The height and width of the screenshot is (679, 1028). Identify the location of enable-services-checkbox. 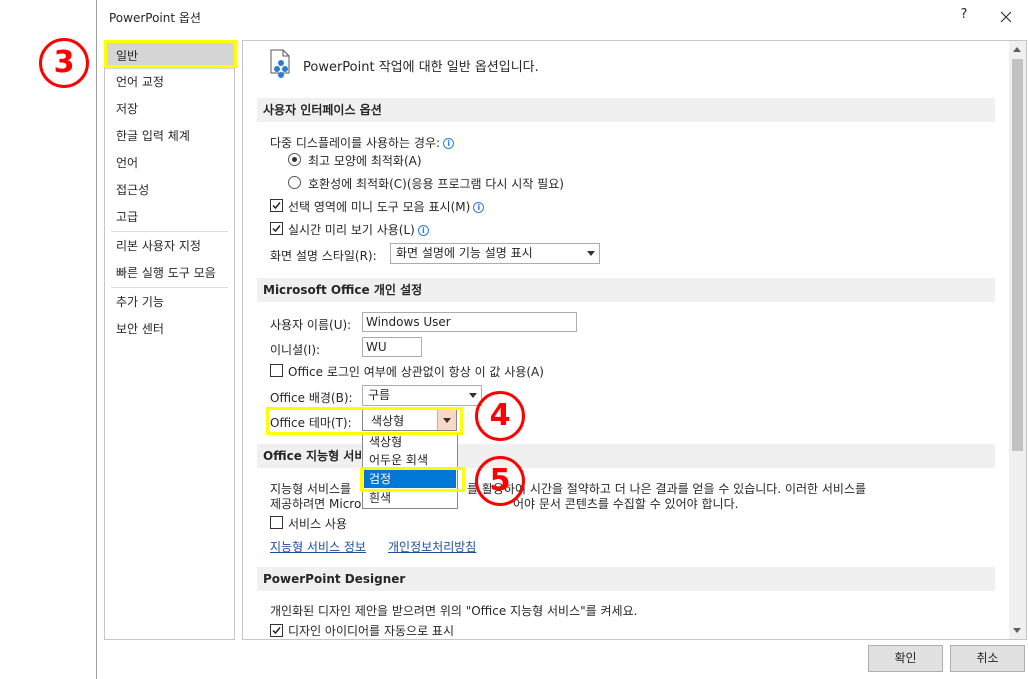
(276, 522).